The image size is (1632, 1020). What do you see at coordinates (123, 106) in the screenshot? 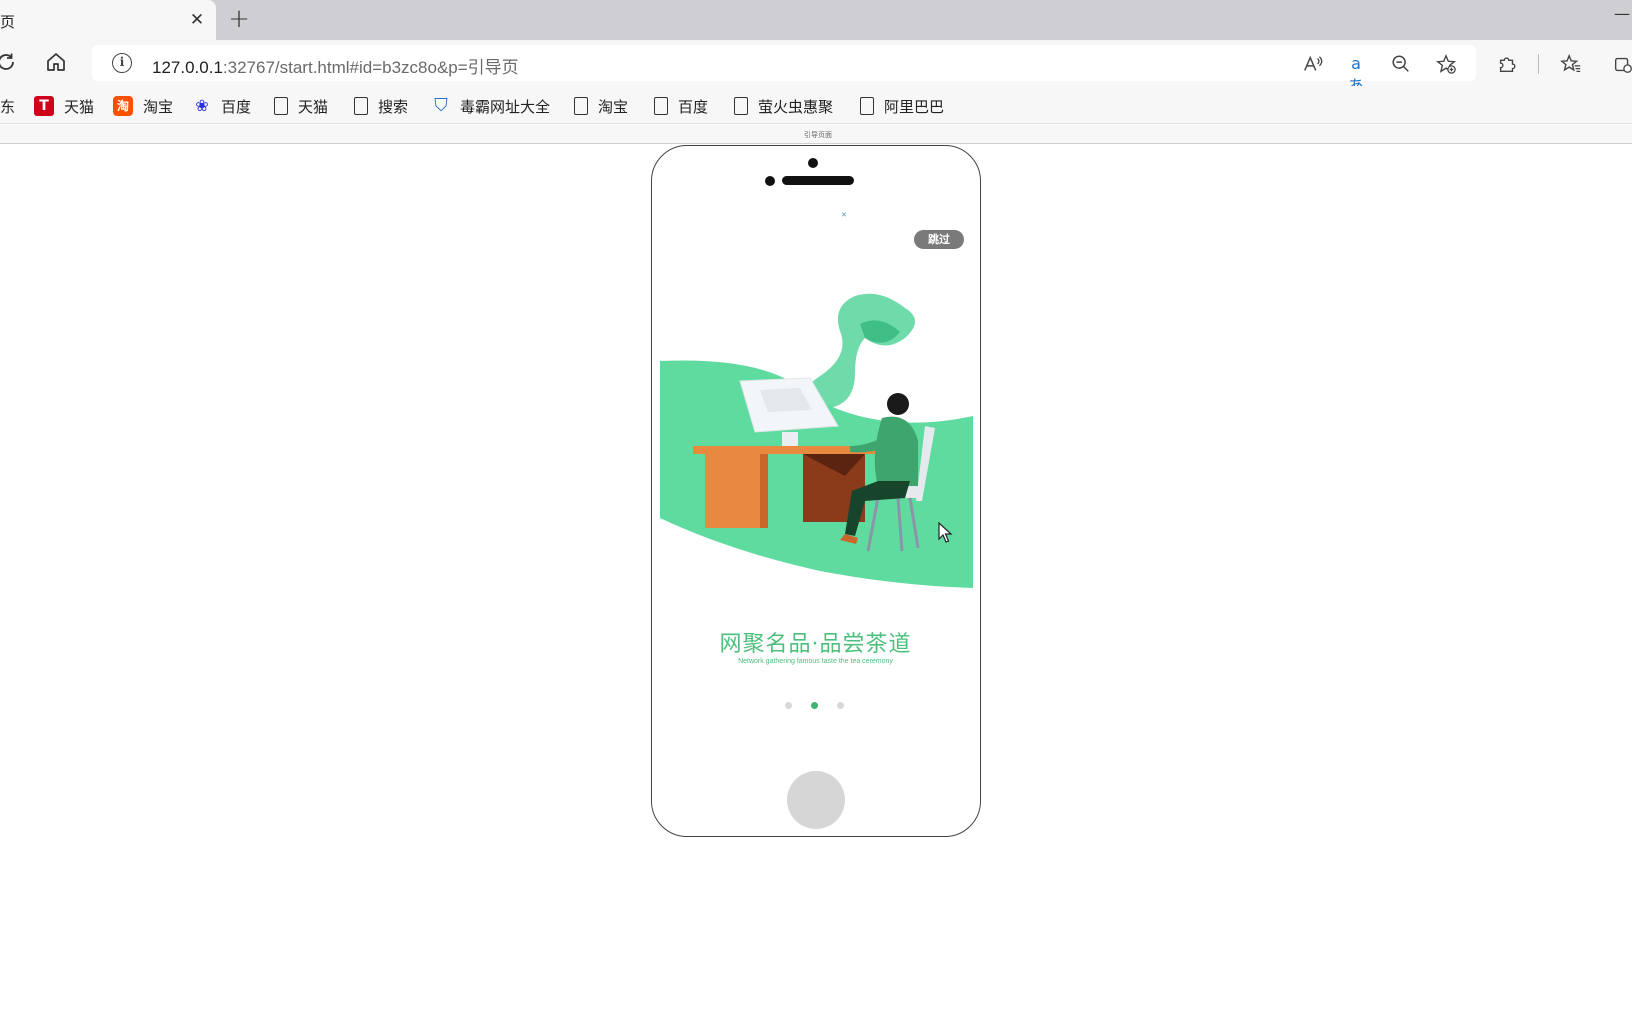
I see `taobao-icon: 淘` at bounding box center [123, 106].